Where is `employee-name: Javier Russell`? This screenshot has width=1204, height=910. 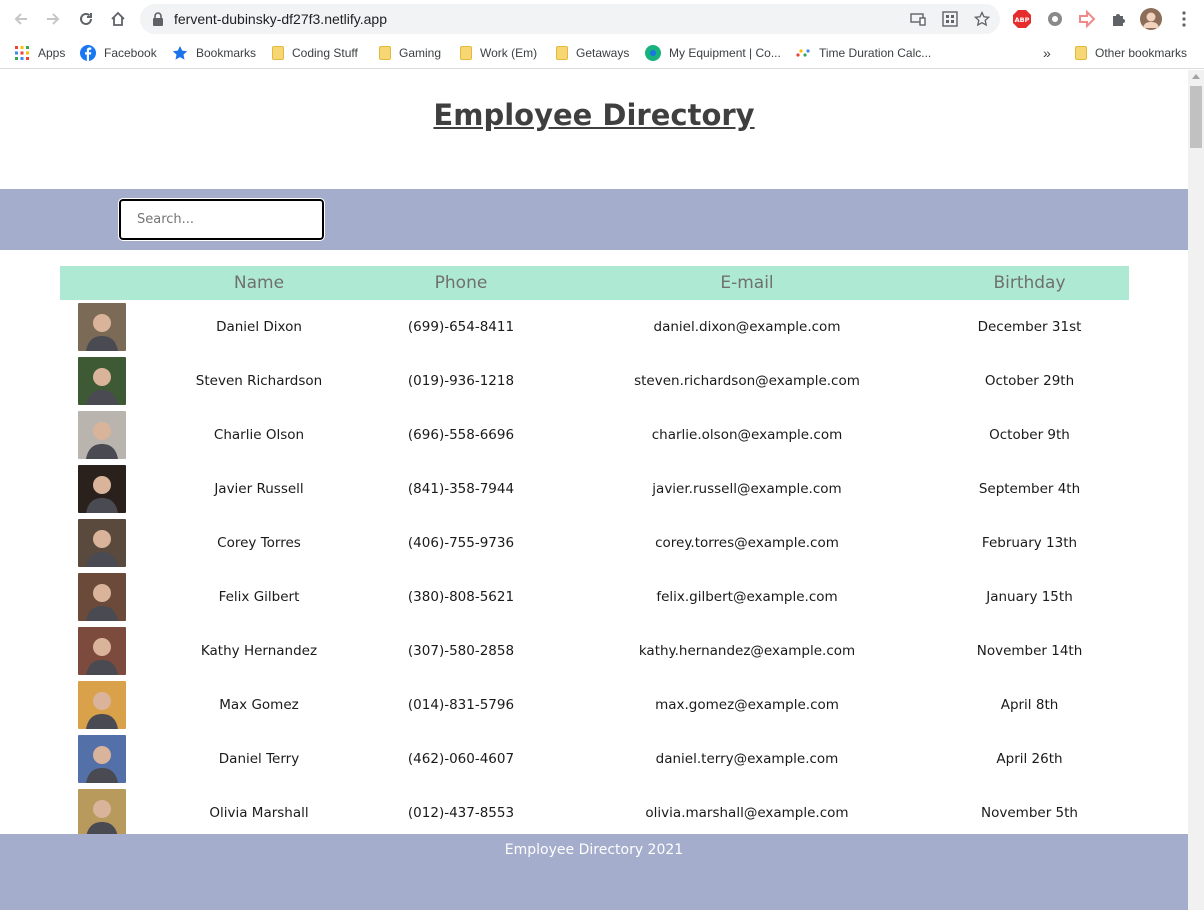
employee-name: Javier Russell is located at coordinates (259, 489).